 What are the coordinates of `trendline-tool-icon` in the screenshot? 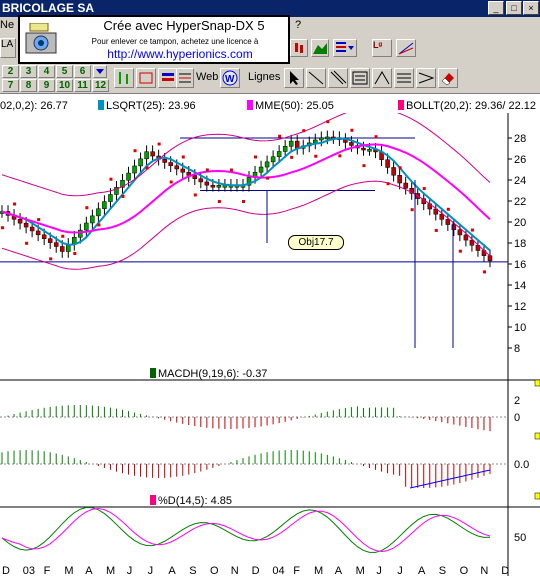 It's located at (316, 78).